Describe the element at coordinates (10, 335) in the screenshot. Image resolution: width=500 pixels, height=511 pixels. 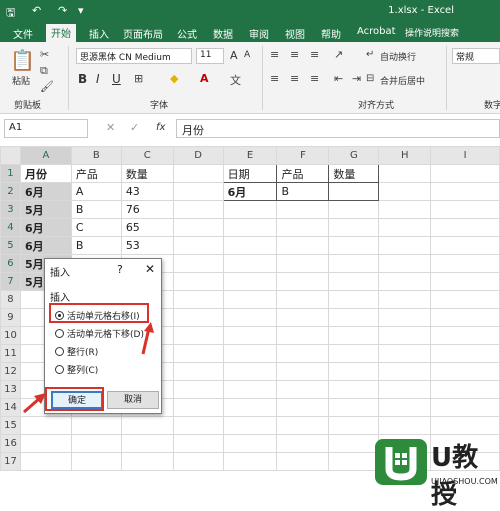
I see `row-header: 10` at that location.